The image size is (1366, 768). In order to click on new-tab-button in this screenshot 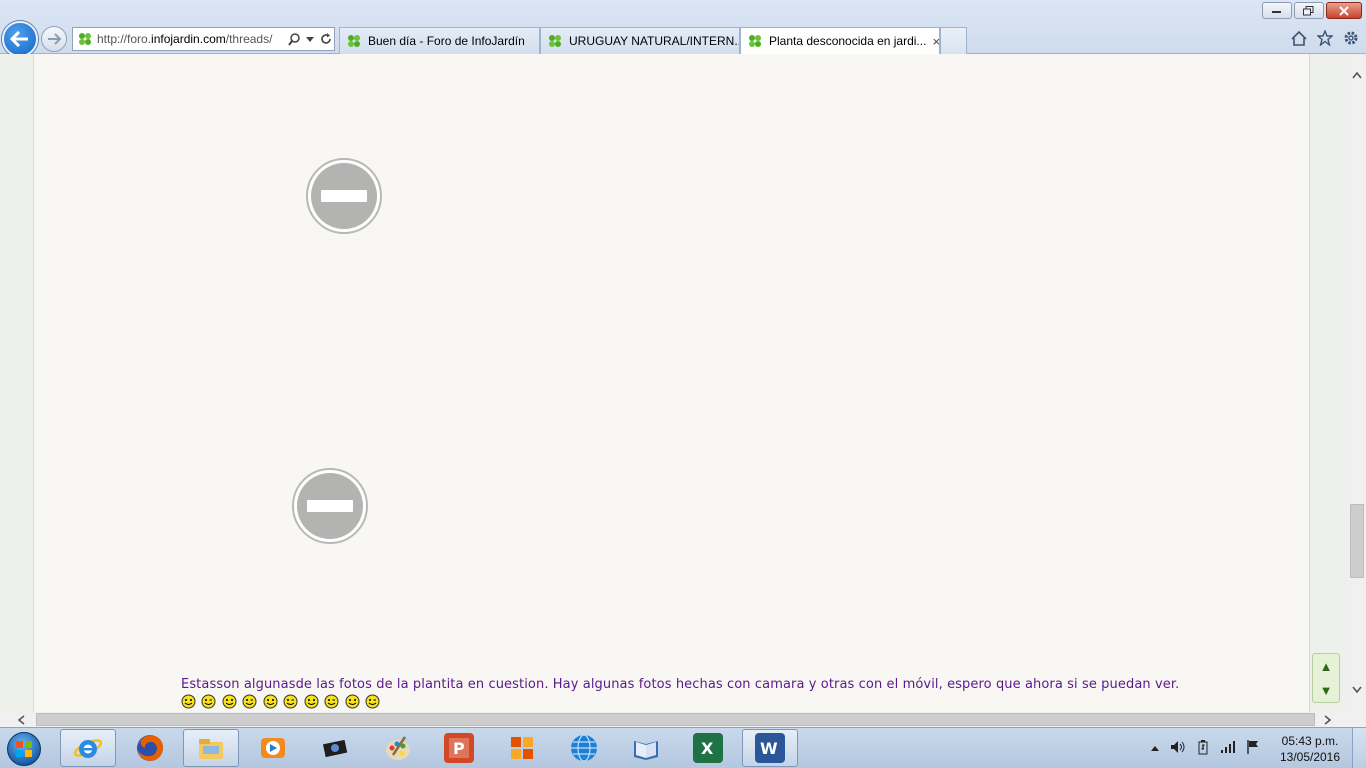, I will do `click(953, 40)`.